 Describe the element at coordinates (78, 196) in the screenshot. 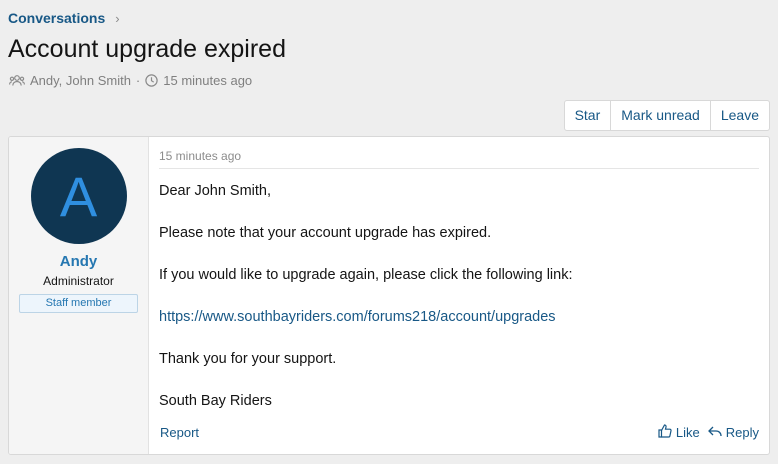

I see `avatar: A` at that location.